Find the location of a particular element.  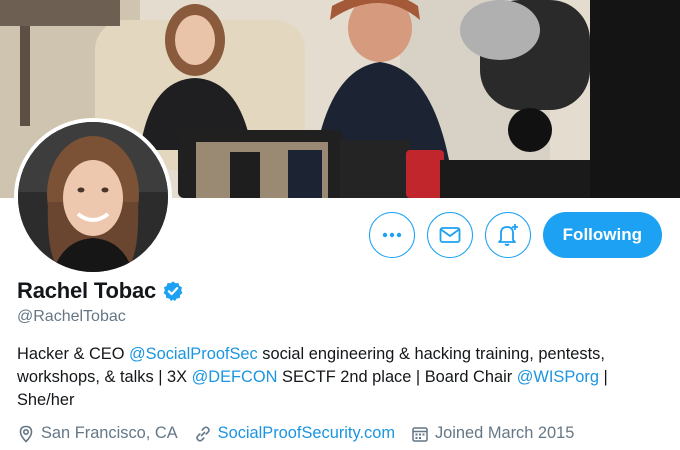

profile-avatar is located at coordinates (93, 197).